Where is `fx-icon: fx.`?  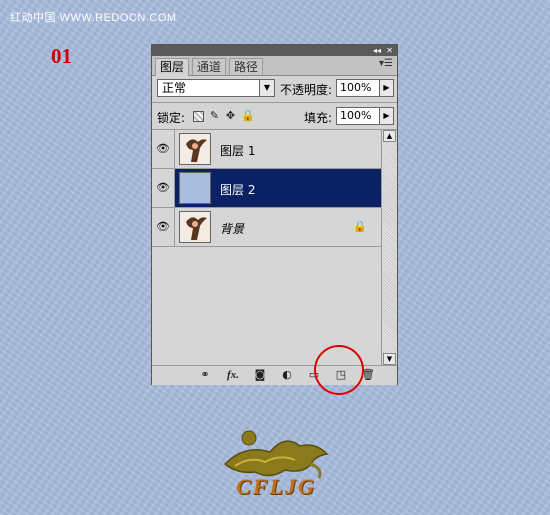 fx-icon: fx. is located at coordinates (233, 375).